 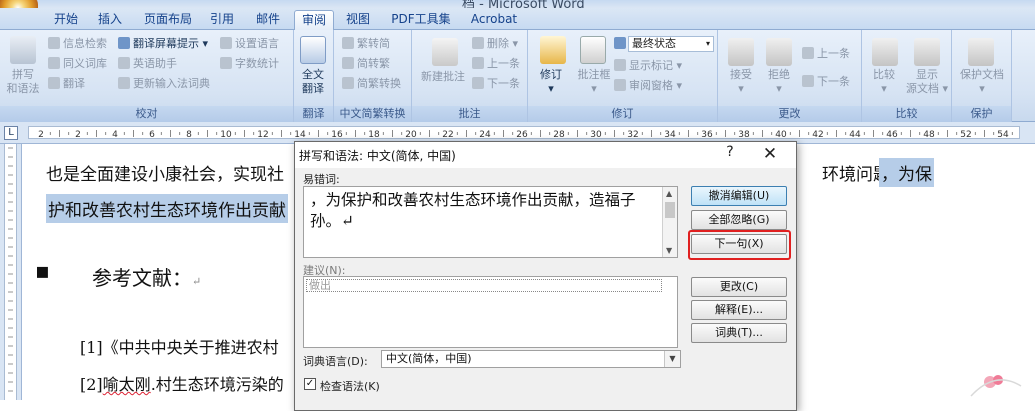 I want to click on changes-group: 接受 ▾ 拒绝 ▾ 上一条 下一条 更改, so click(x=790, y=76).